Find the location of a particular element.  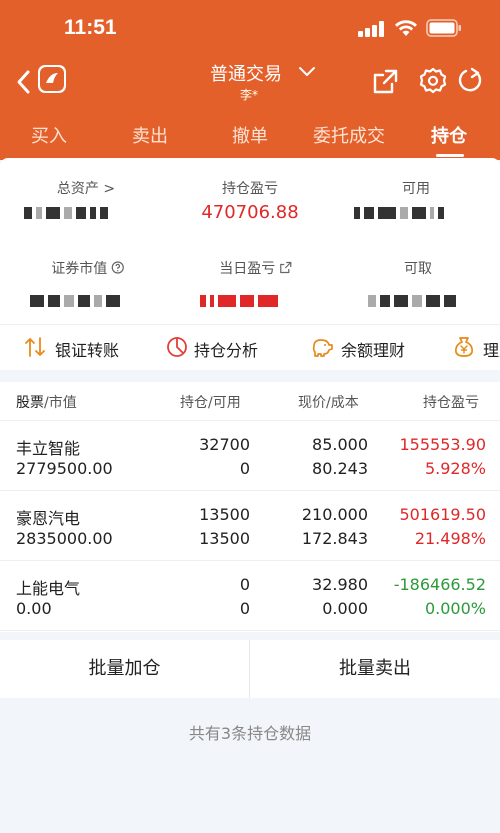

market-value-label: 证券市值 is located at coordinates (88, 268).